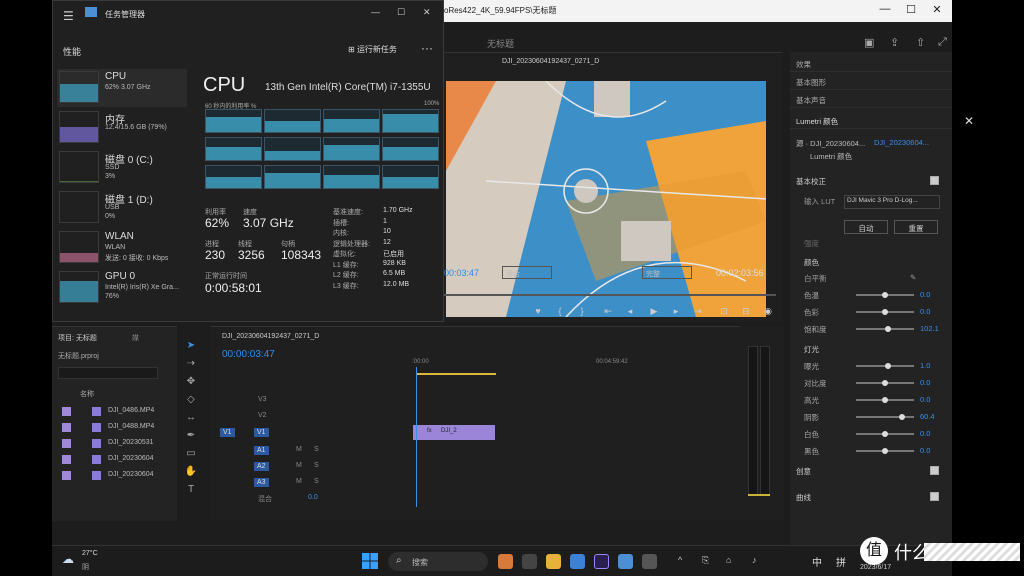 The image size is (1024, 576). What do you see at coordinates (191, 365) in the screenshot?
I see `track-select-tool-icon: ⇢` at bounding box center [191, 365].